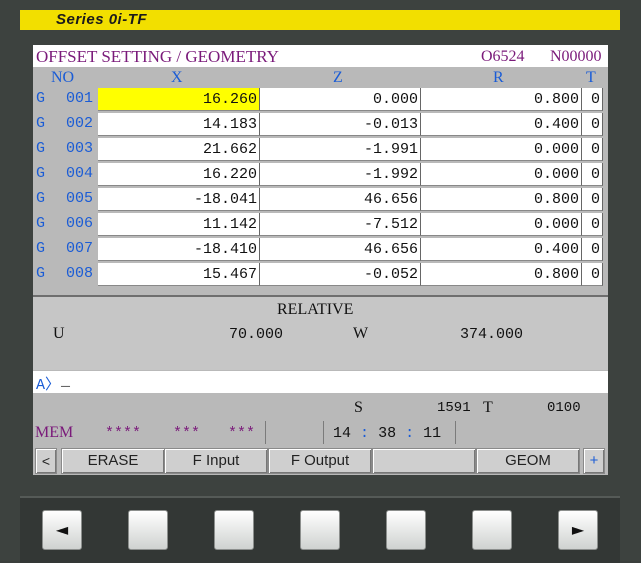 The image size is (641, 563). Describe the element at coordinates (454, 408) in the screenshot. I see `spindle-value: 1591` at that location.